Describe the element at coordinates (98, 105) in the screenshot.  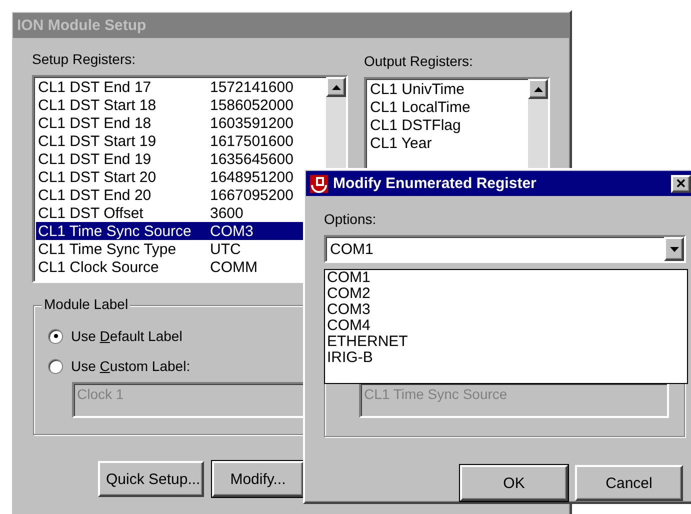
I see `register-name: CL1 DST Start 18` at that location.